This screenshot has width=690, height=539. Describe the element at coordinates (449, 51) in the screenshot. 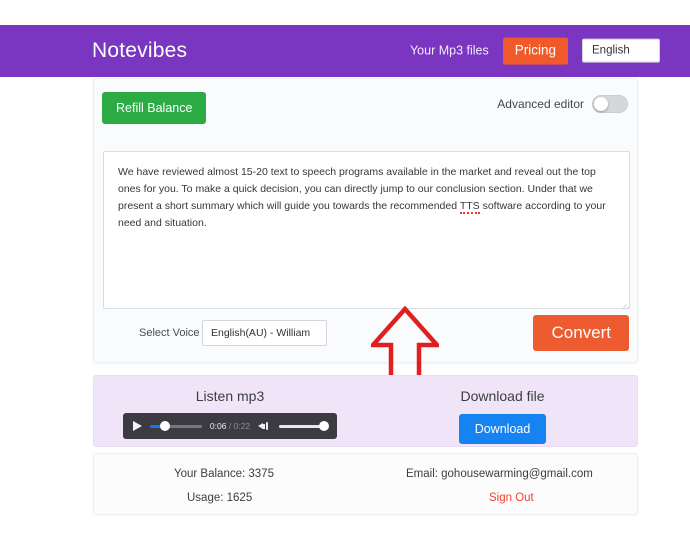

I see `nav-link-your-mp3-files: Your Mp3 files` at that location.